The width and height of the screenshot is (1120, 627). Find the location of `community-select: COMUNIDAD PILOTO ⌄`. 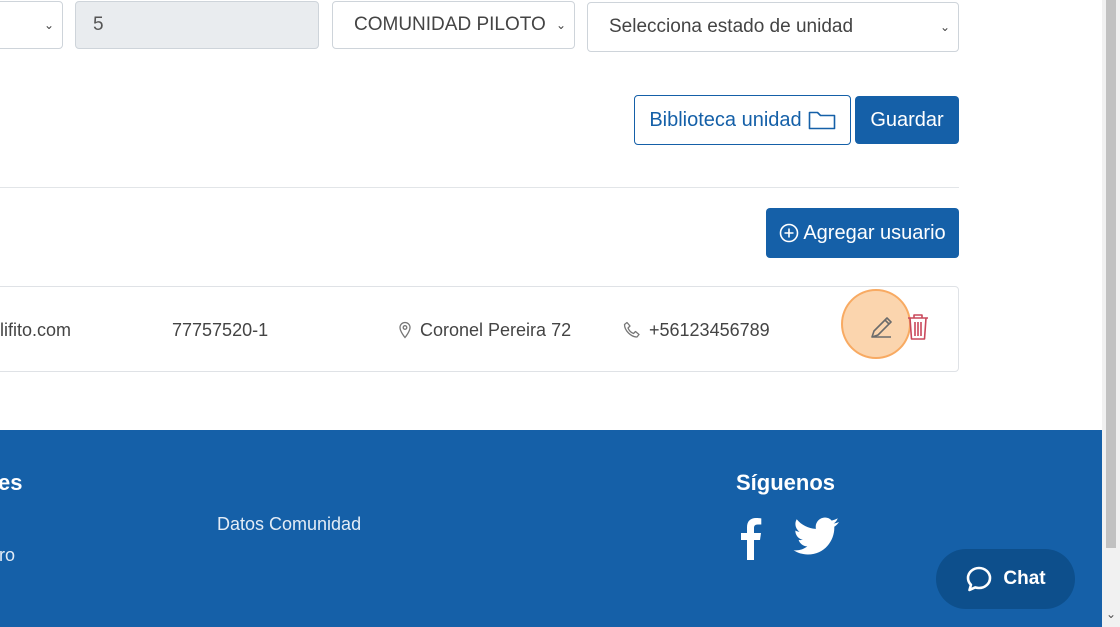

community-select: COMUNIDAD PILOTO ⌄ is located at coordinates (453, 25).